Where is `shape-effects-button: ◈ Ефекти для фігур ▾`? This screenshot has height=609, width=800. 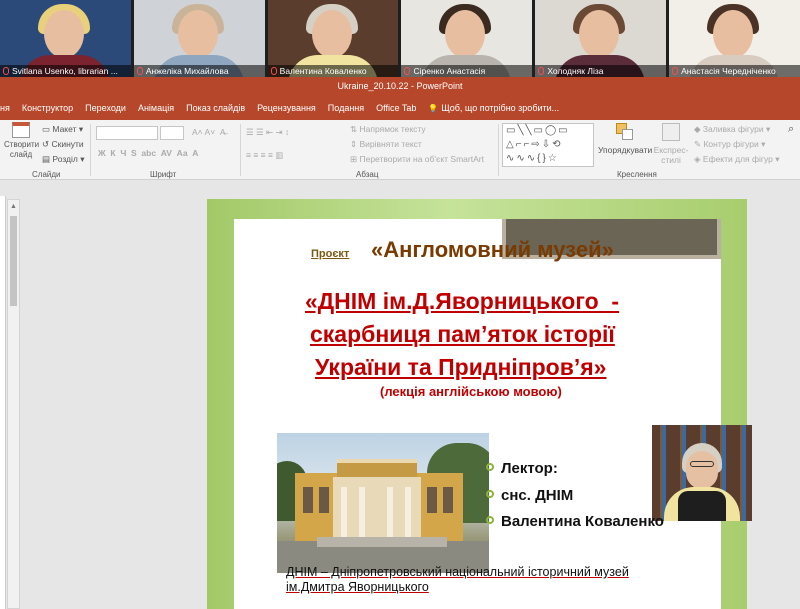 shape-effects-button: ◈ Ефекти для фігур ▾ is located at coordinates (737, 159).